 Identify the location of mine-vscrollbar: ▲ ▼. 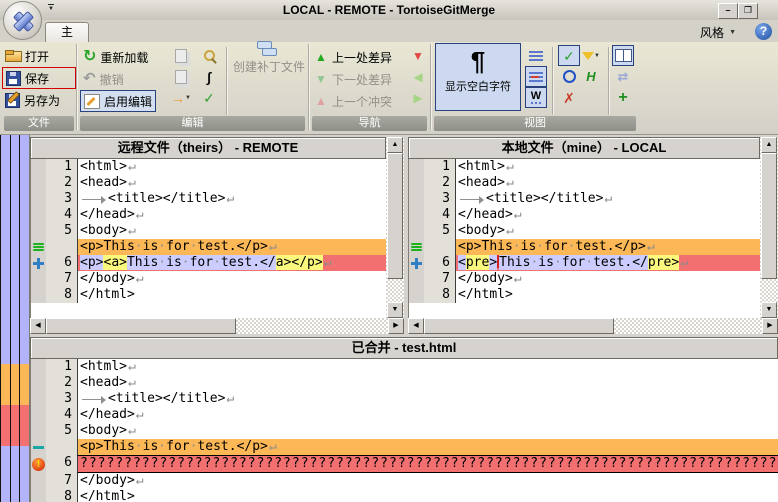
(769, 227).